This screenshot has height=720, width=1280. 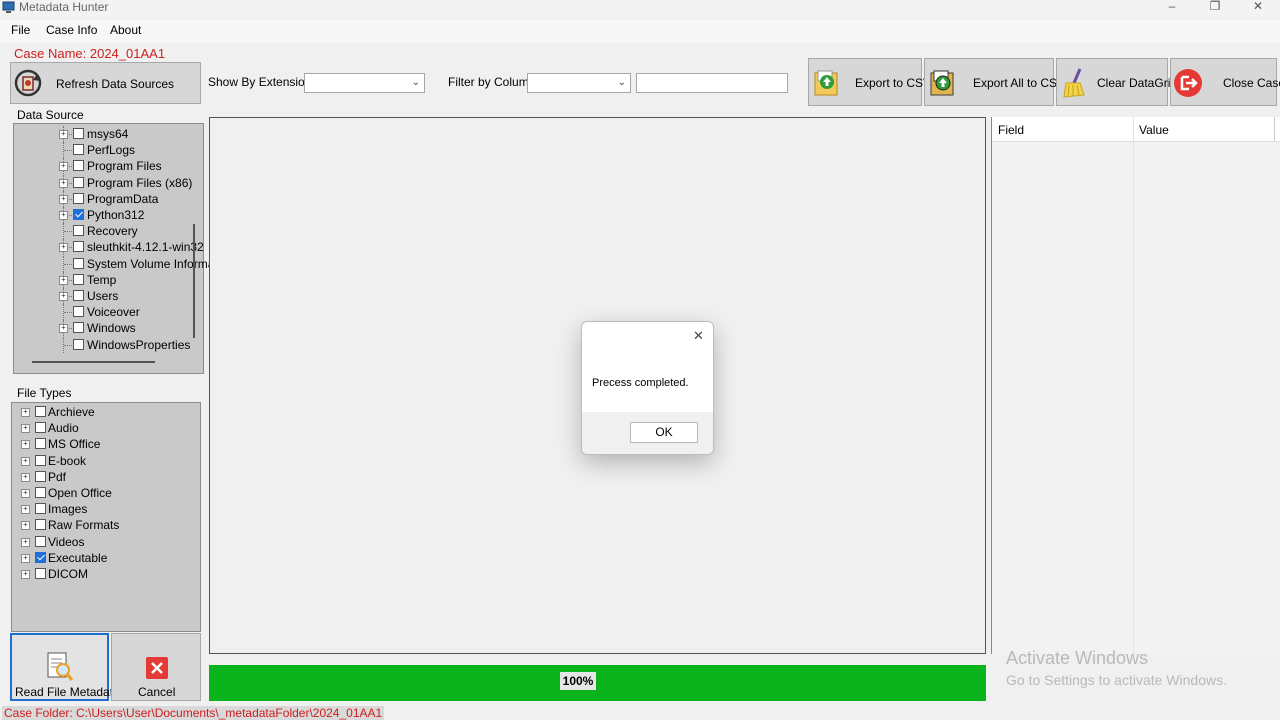 What do you see at coordinates (103, 231) in the screenshot?
I see `data-source-item: Recovery` at bounding box center [103, 231].